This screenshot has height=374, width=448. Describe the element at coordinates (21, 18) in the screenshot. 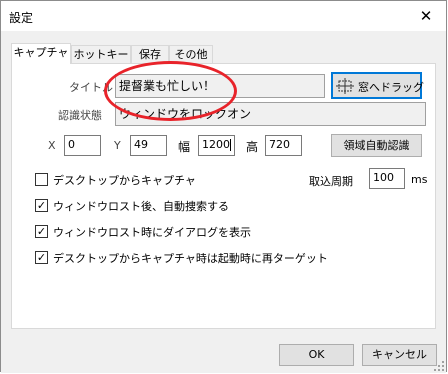

I see `window-title: 設定` at that location.